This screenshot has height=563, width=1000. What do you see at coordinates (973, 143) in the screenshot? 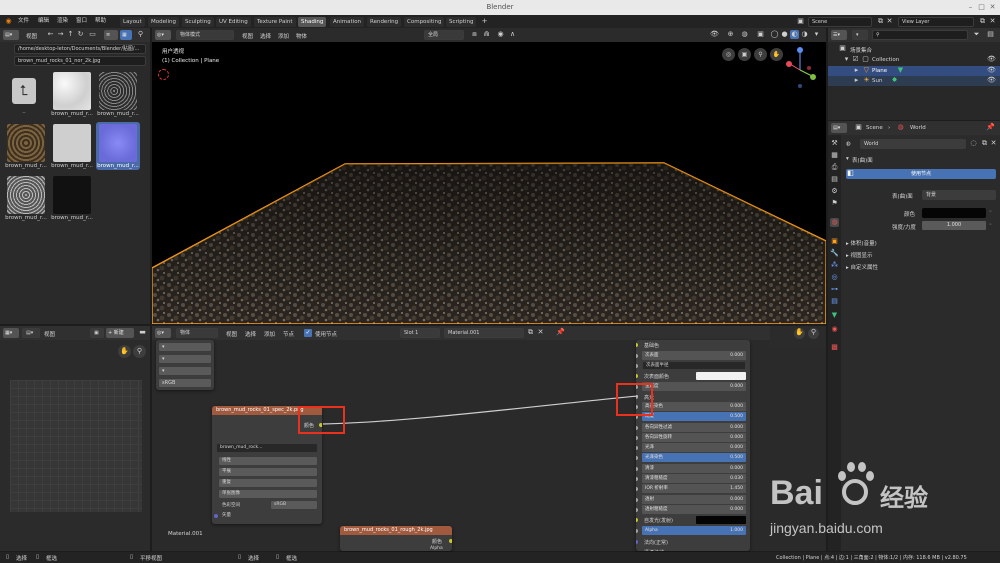
I see `fake-user-icon: ◌` at bounding box center [973, 143].